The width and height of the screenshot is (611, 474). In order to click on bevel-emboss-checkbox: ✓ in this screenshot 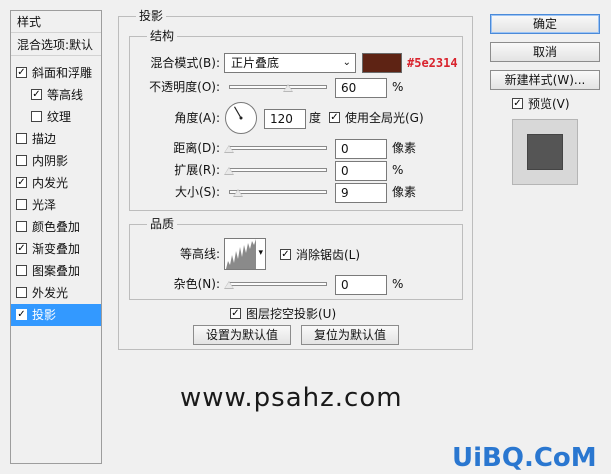, I will do `click(21, 72)`.